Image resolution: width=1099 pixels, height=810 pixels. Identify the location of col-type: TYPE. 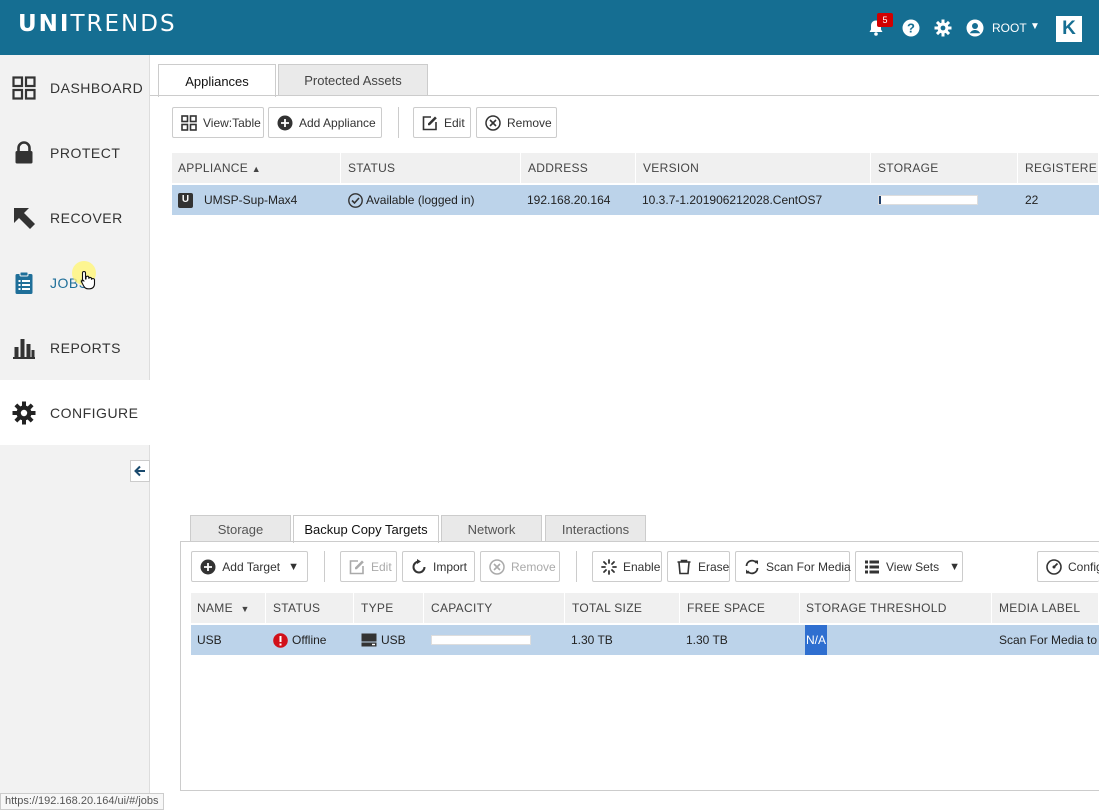
(389, 608).